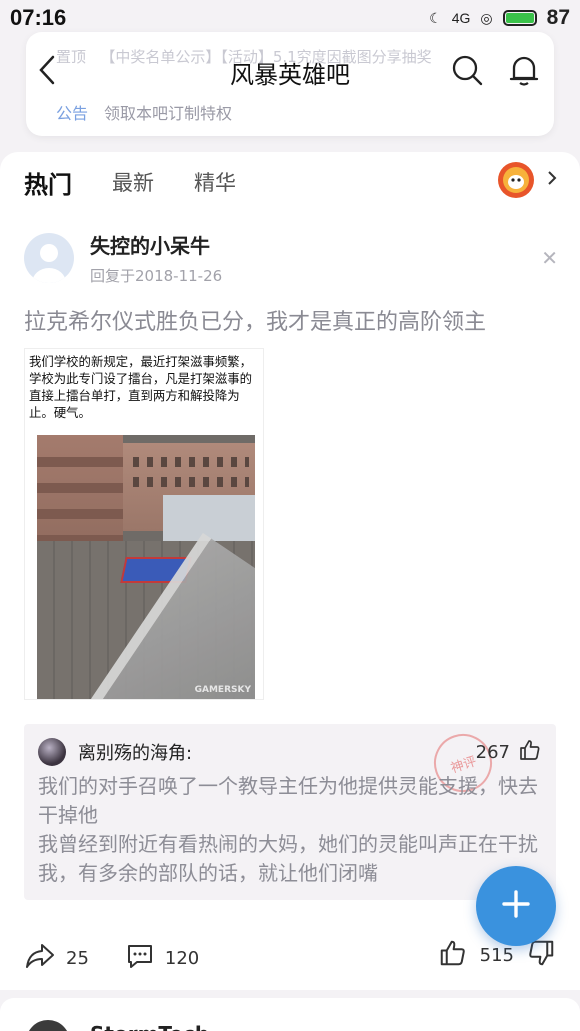 The image size is (580, 1031). Describe the element at coordinates (290, 18) in the screenshot. I see `status-bar: 07:16 ☾ 4G ◎ 87` at that location.